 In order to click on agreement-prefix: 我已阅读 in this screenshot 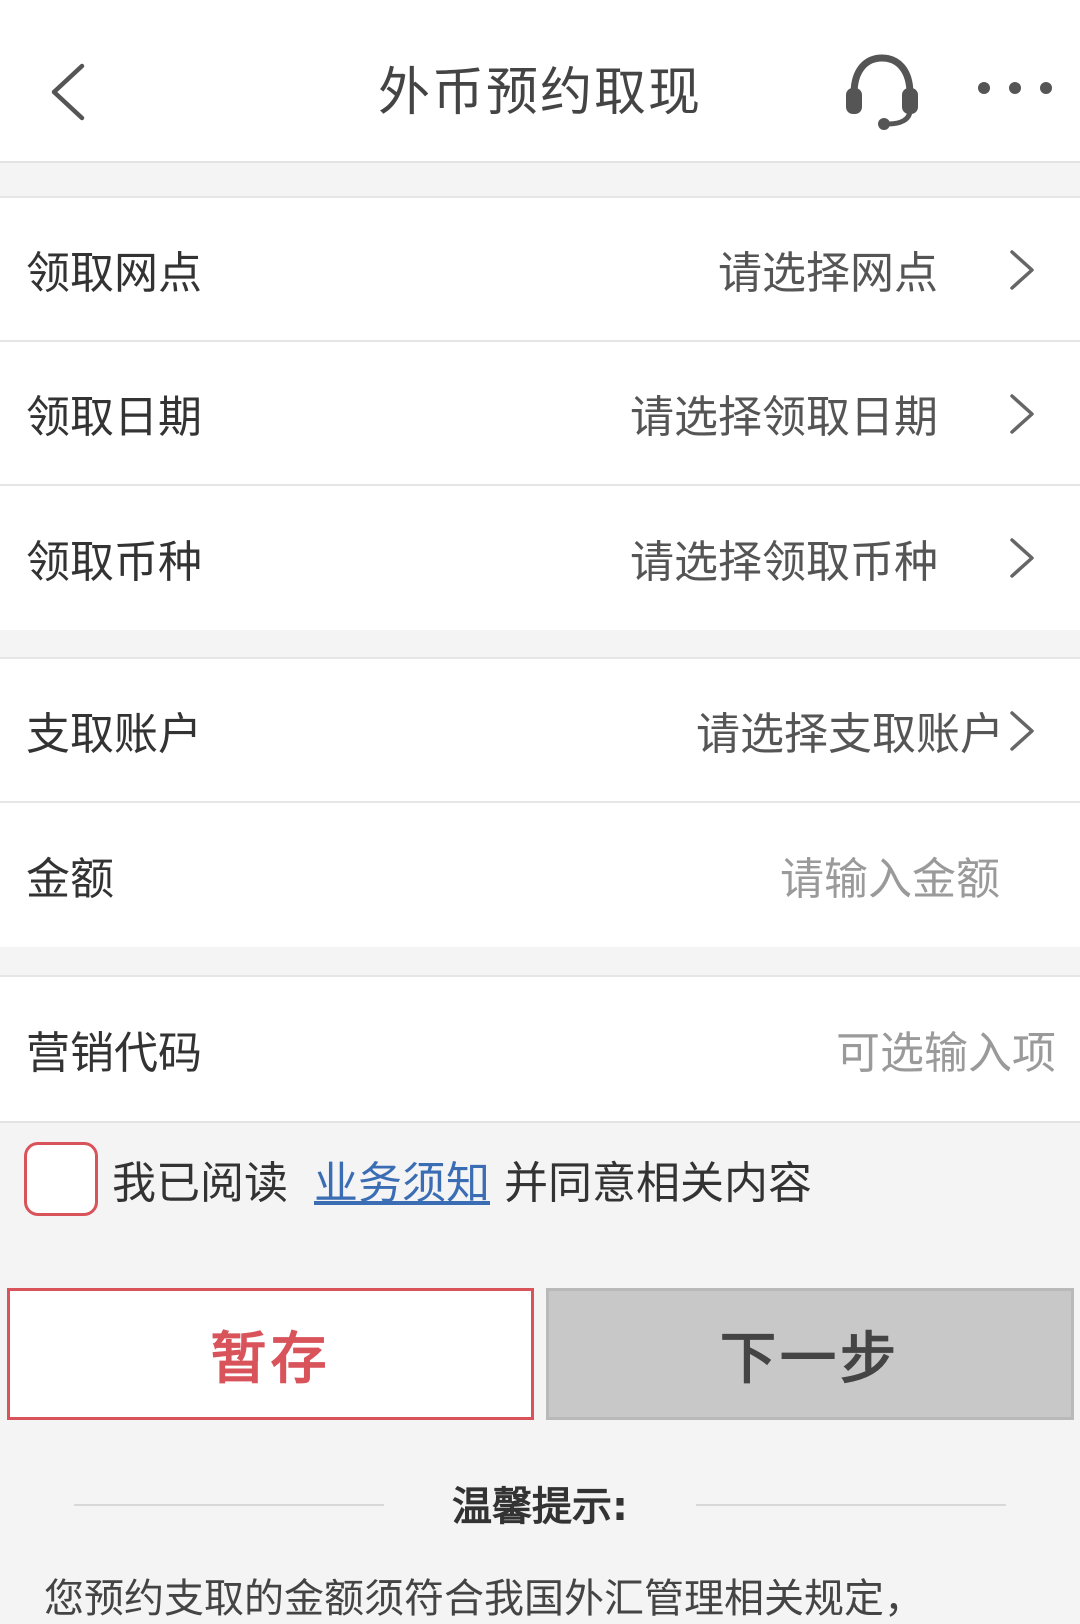, I will do `click(200, 1183)`.